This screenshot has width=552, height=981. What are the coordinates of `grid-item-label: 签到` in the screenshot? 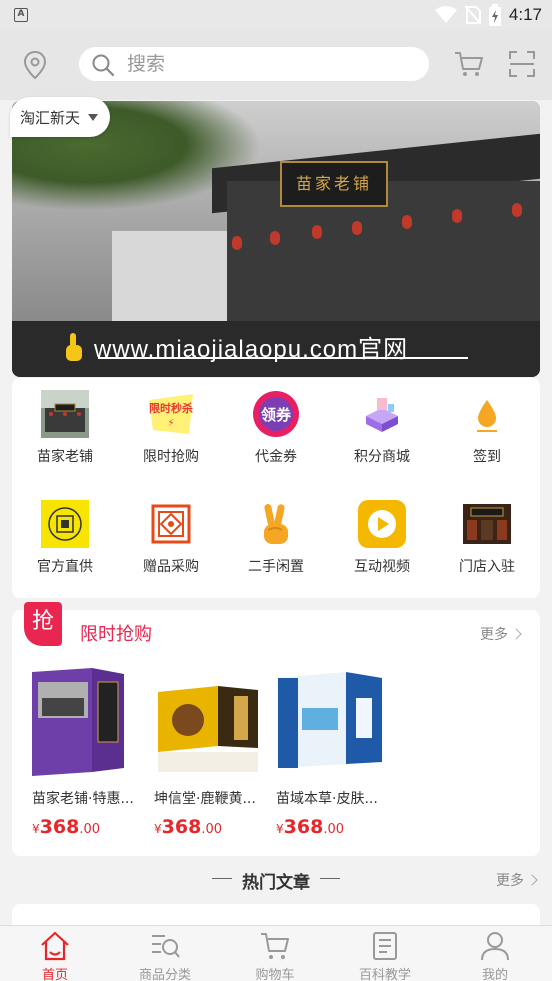 It's located at (487, 457).